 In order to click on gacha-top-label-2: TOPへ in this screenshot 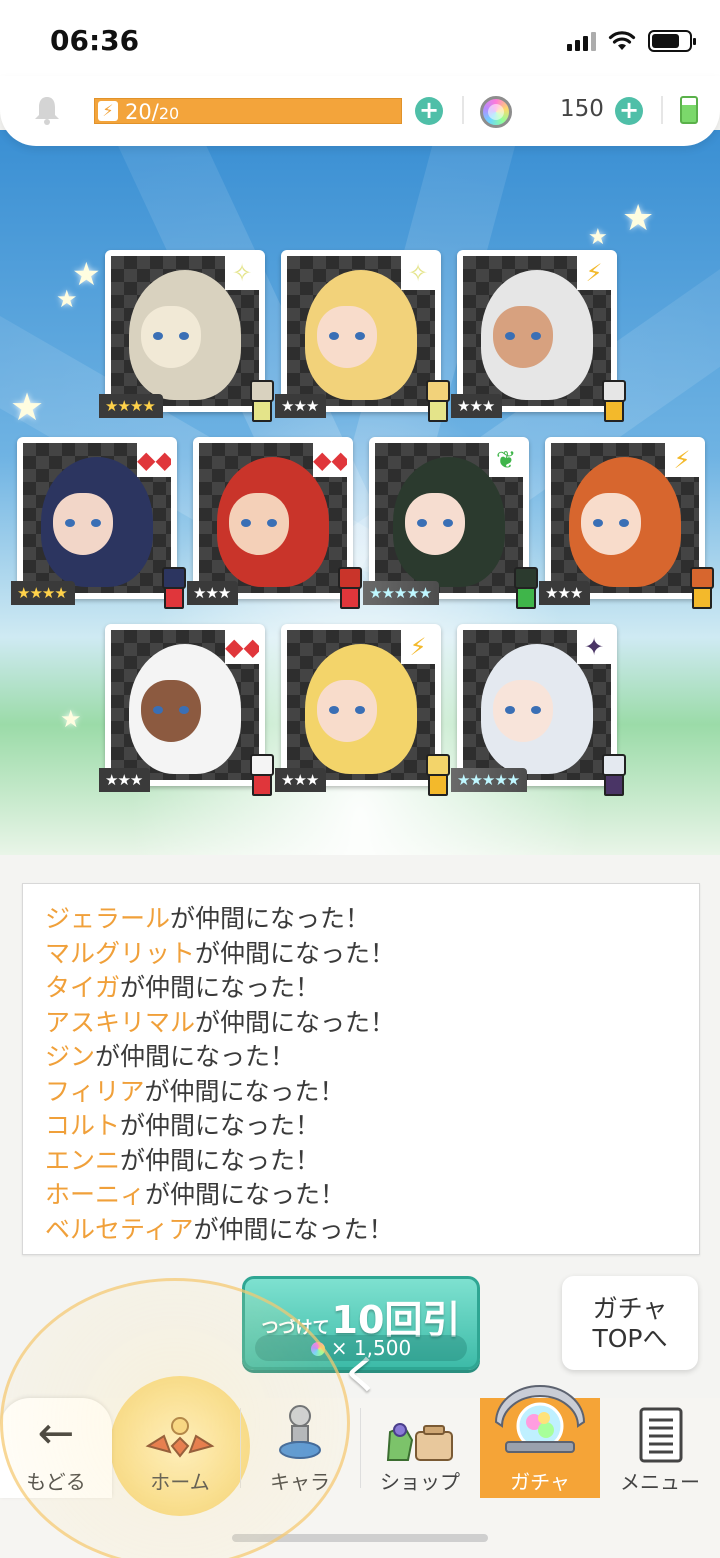, I will do `click(630, 1338)`.